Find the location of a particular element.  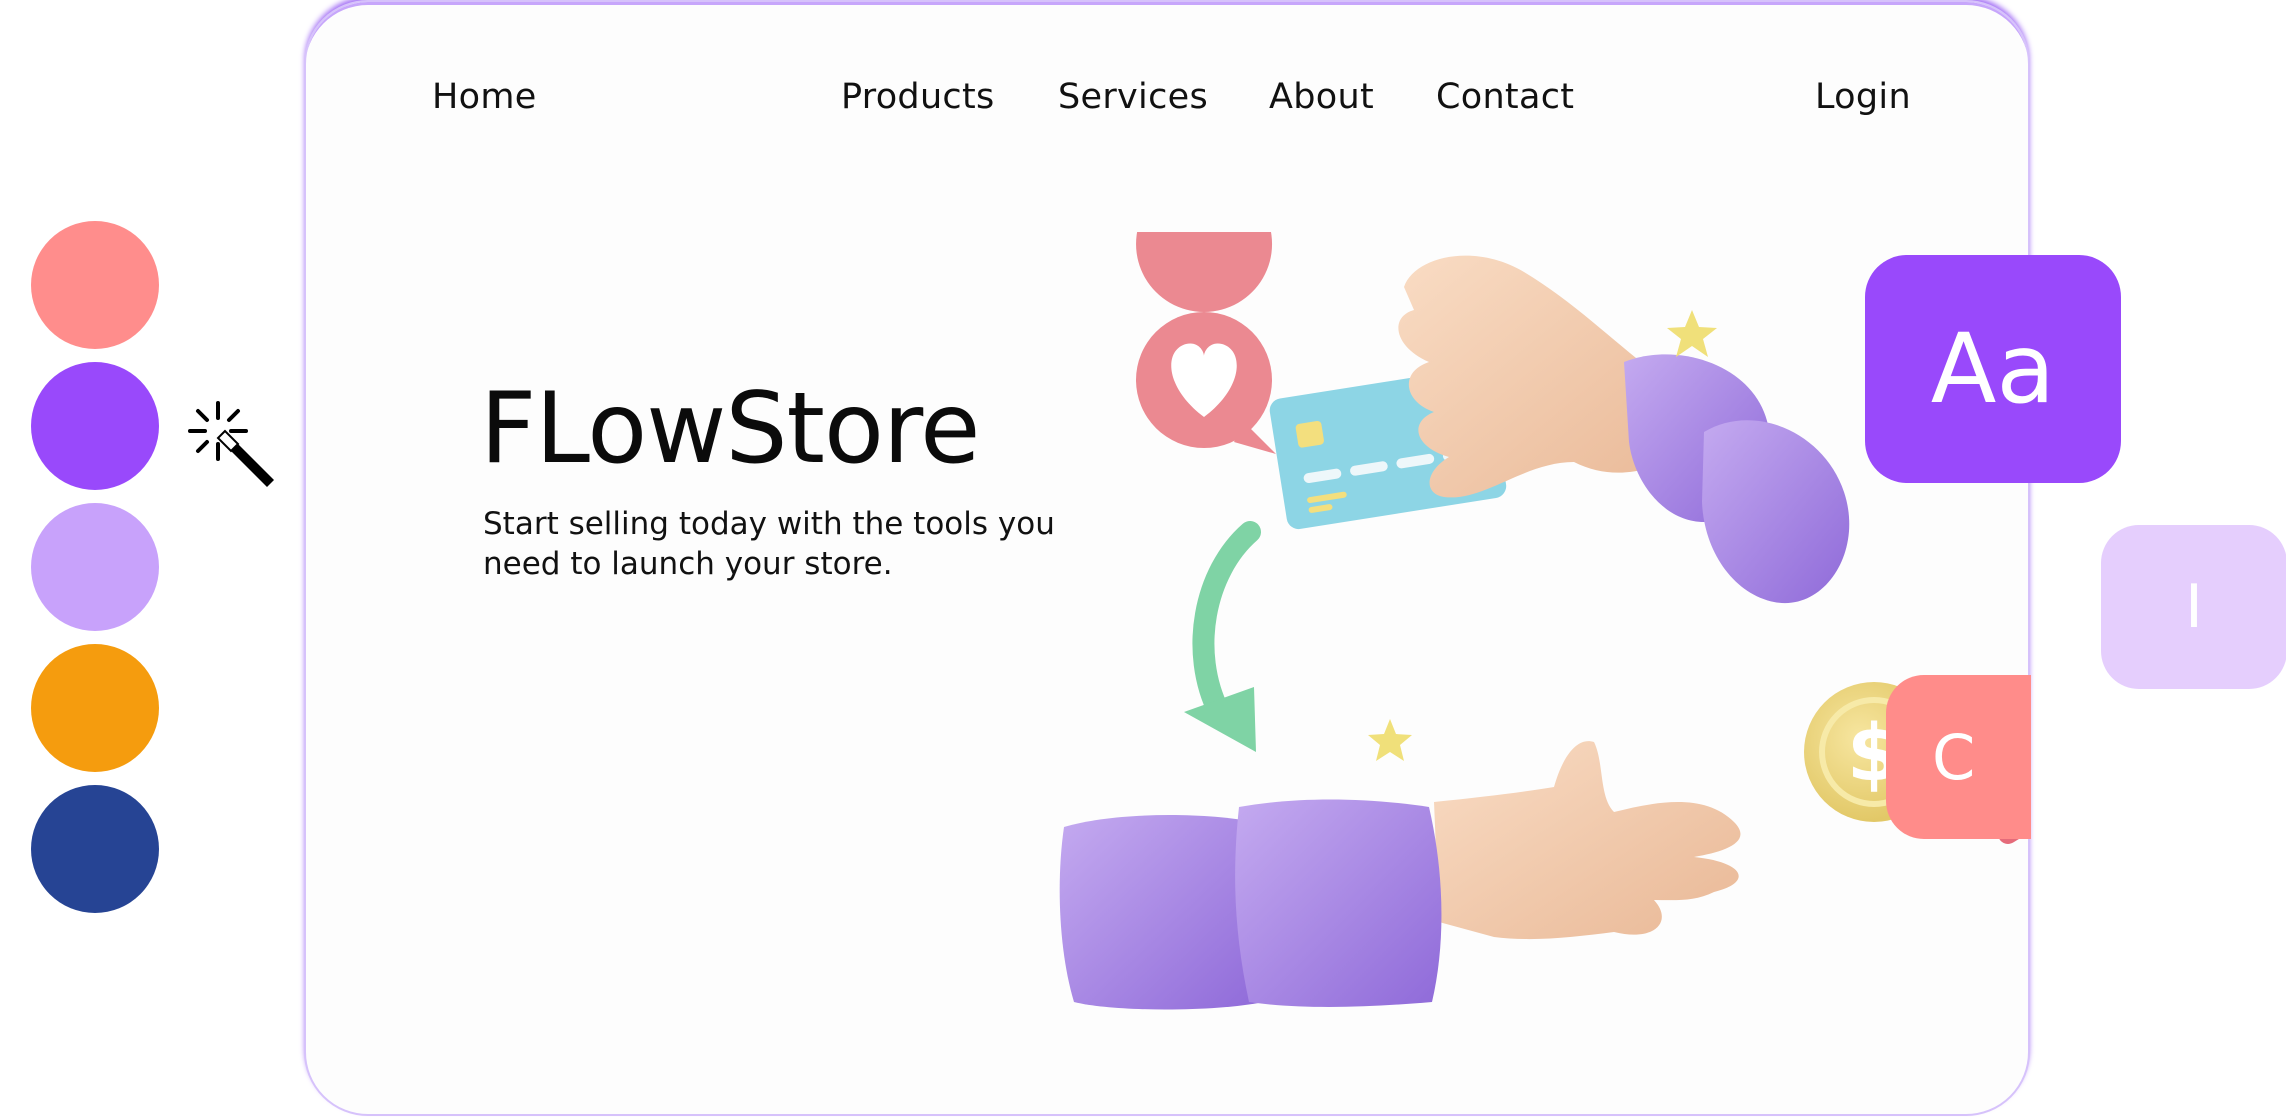

swatch-lavender is located at coordinates (95, 567).